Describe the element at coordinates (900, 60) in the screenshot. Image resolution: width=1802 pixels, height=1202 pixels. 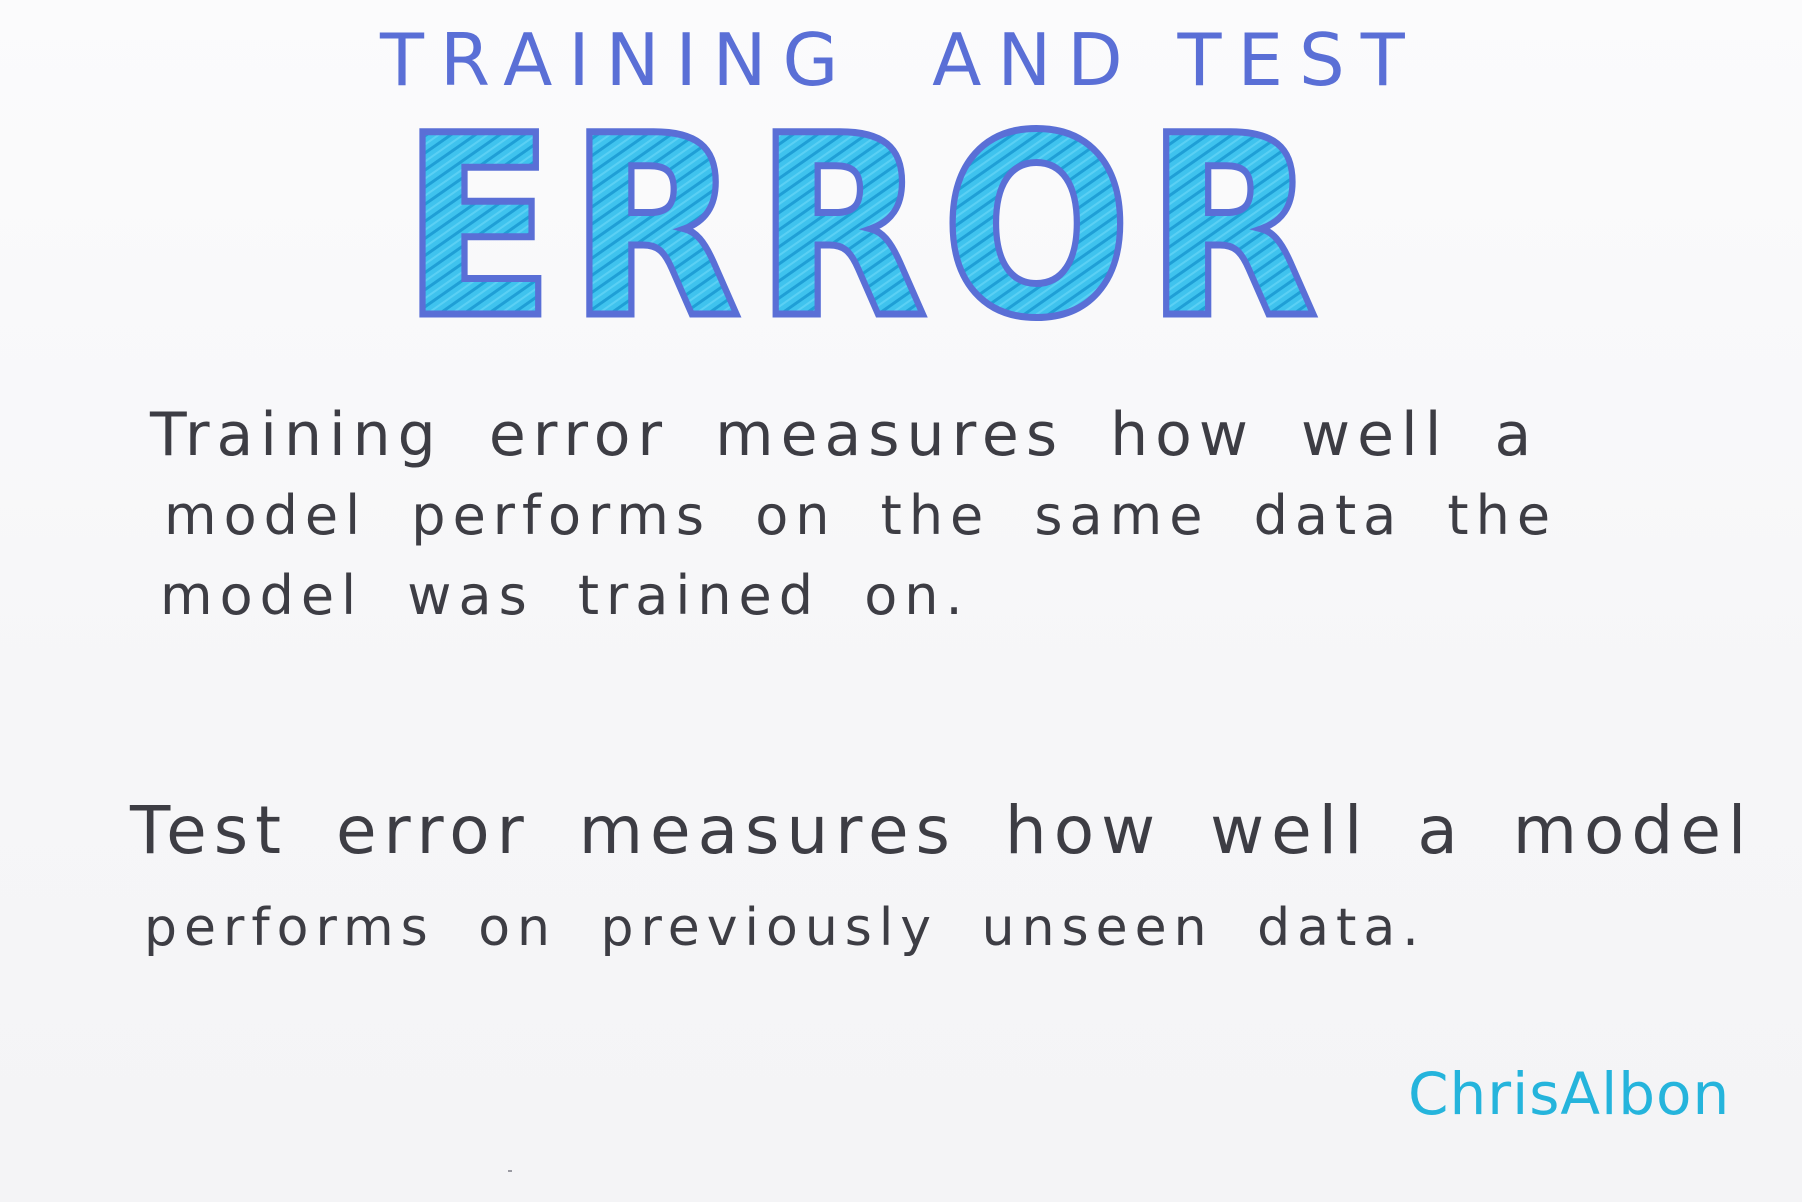
I see `card-subtitle: TRAINING AND TEST` at that location.